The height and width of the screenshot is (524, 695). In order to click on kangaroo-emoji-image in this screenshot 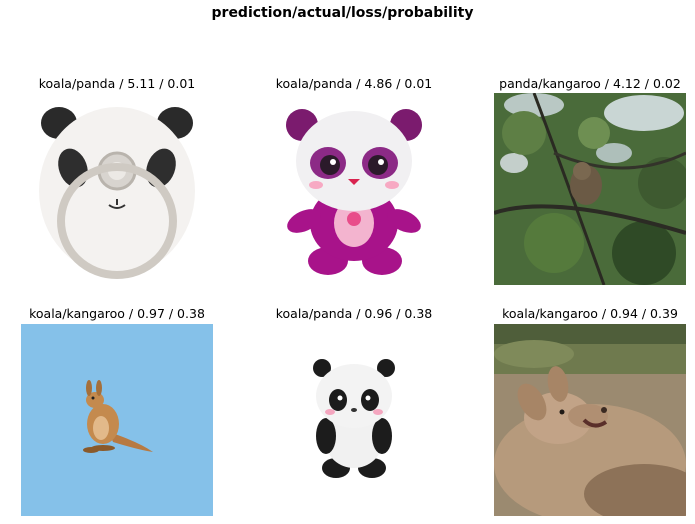, I will do `click(117, 420)`.